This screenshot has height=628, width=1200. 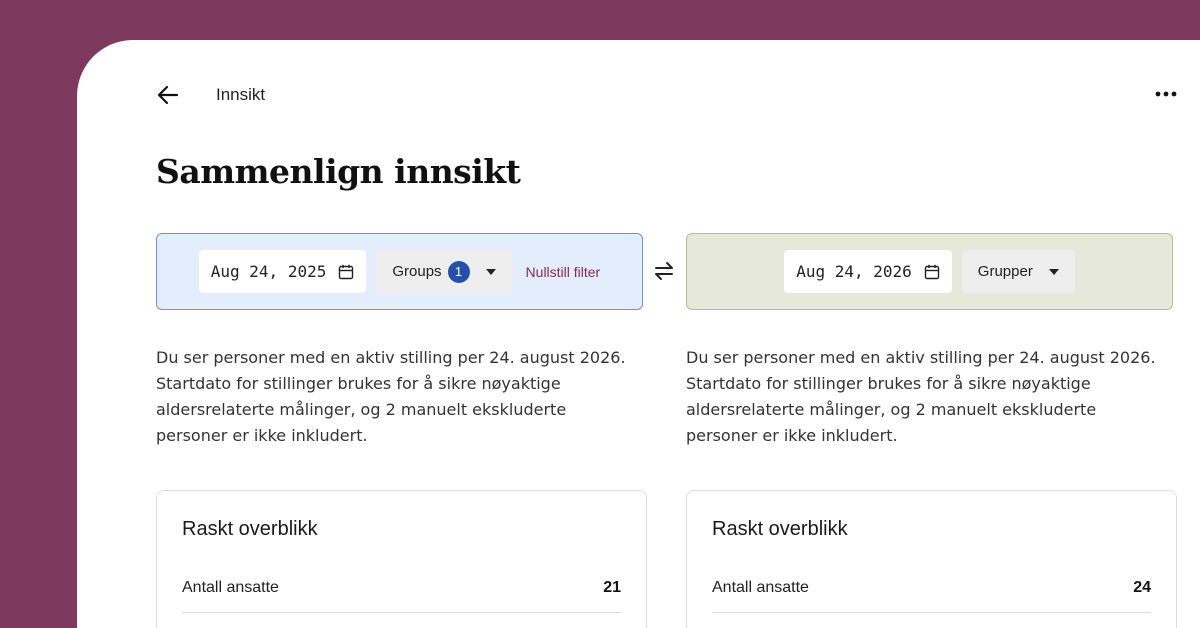 I want to click on right-date-value: Aug 24, 2026, so click(x=854, y=271).